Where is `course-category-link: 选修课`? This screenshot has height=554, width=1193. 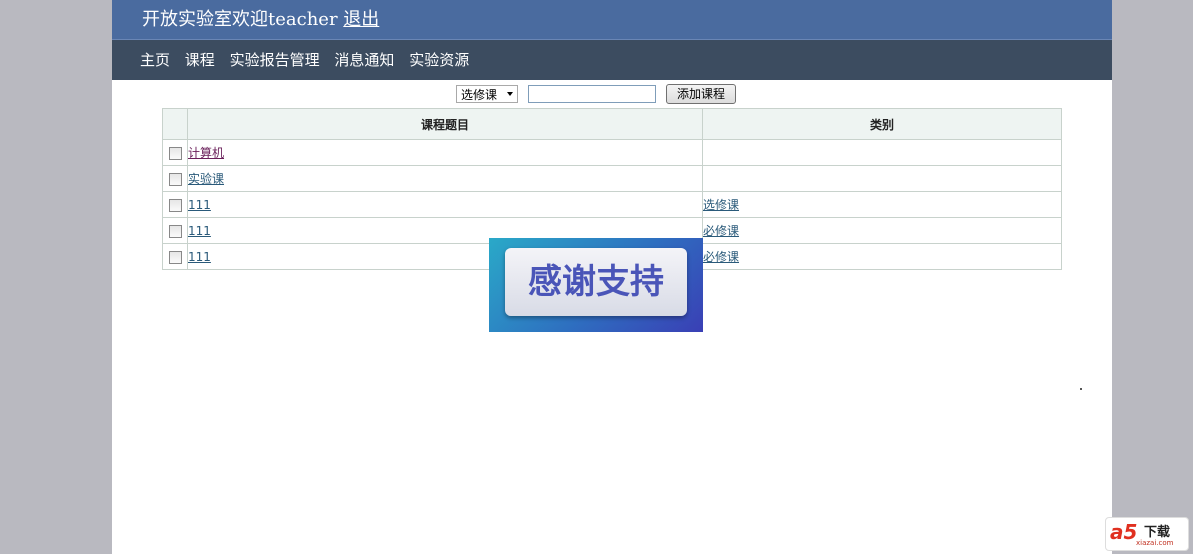 course-category-link: 选修课 is located at coordinates (721, 205).